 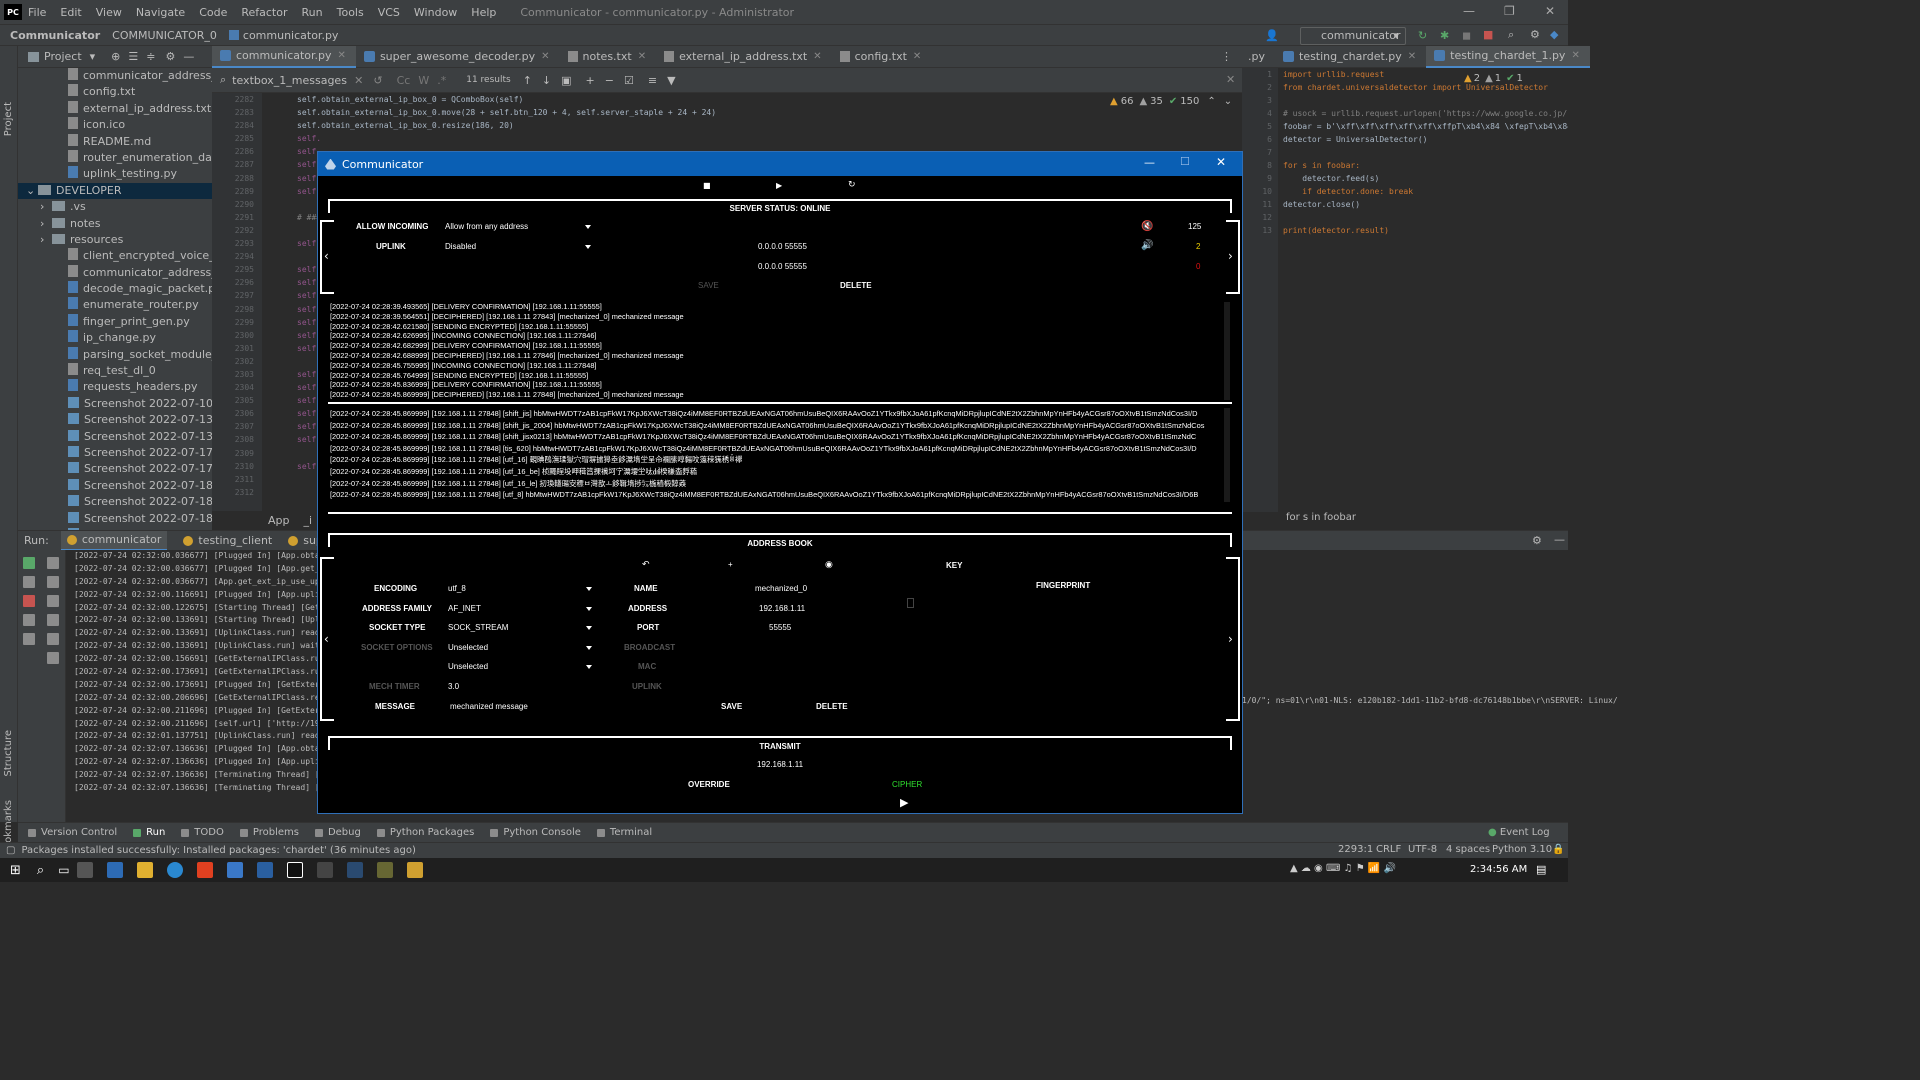 What do you see at coordinates (234, 870) in the screenshot?
I see `mail-icon` at bounding box center [234, 870].